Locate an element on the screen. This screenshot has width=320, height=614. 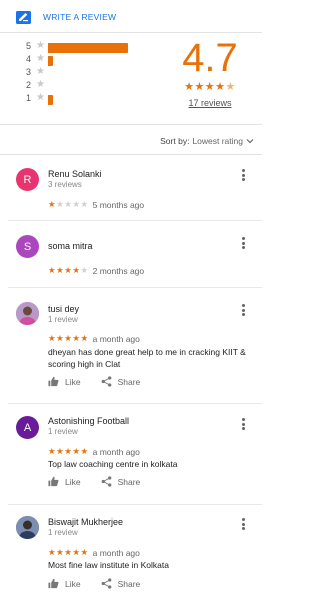
write-review-label: WRITE A REVIEW is located at coordinates (80, 17).